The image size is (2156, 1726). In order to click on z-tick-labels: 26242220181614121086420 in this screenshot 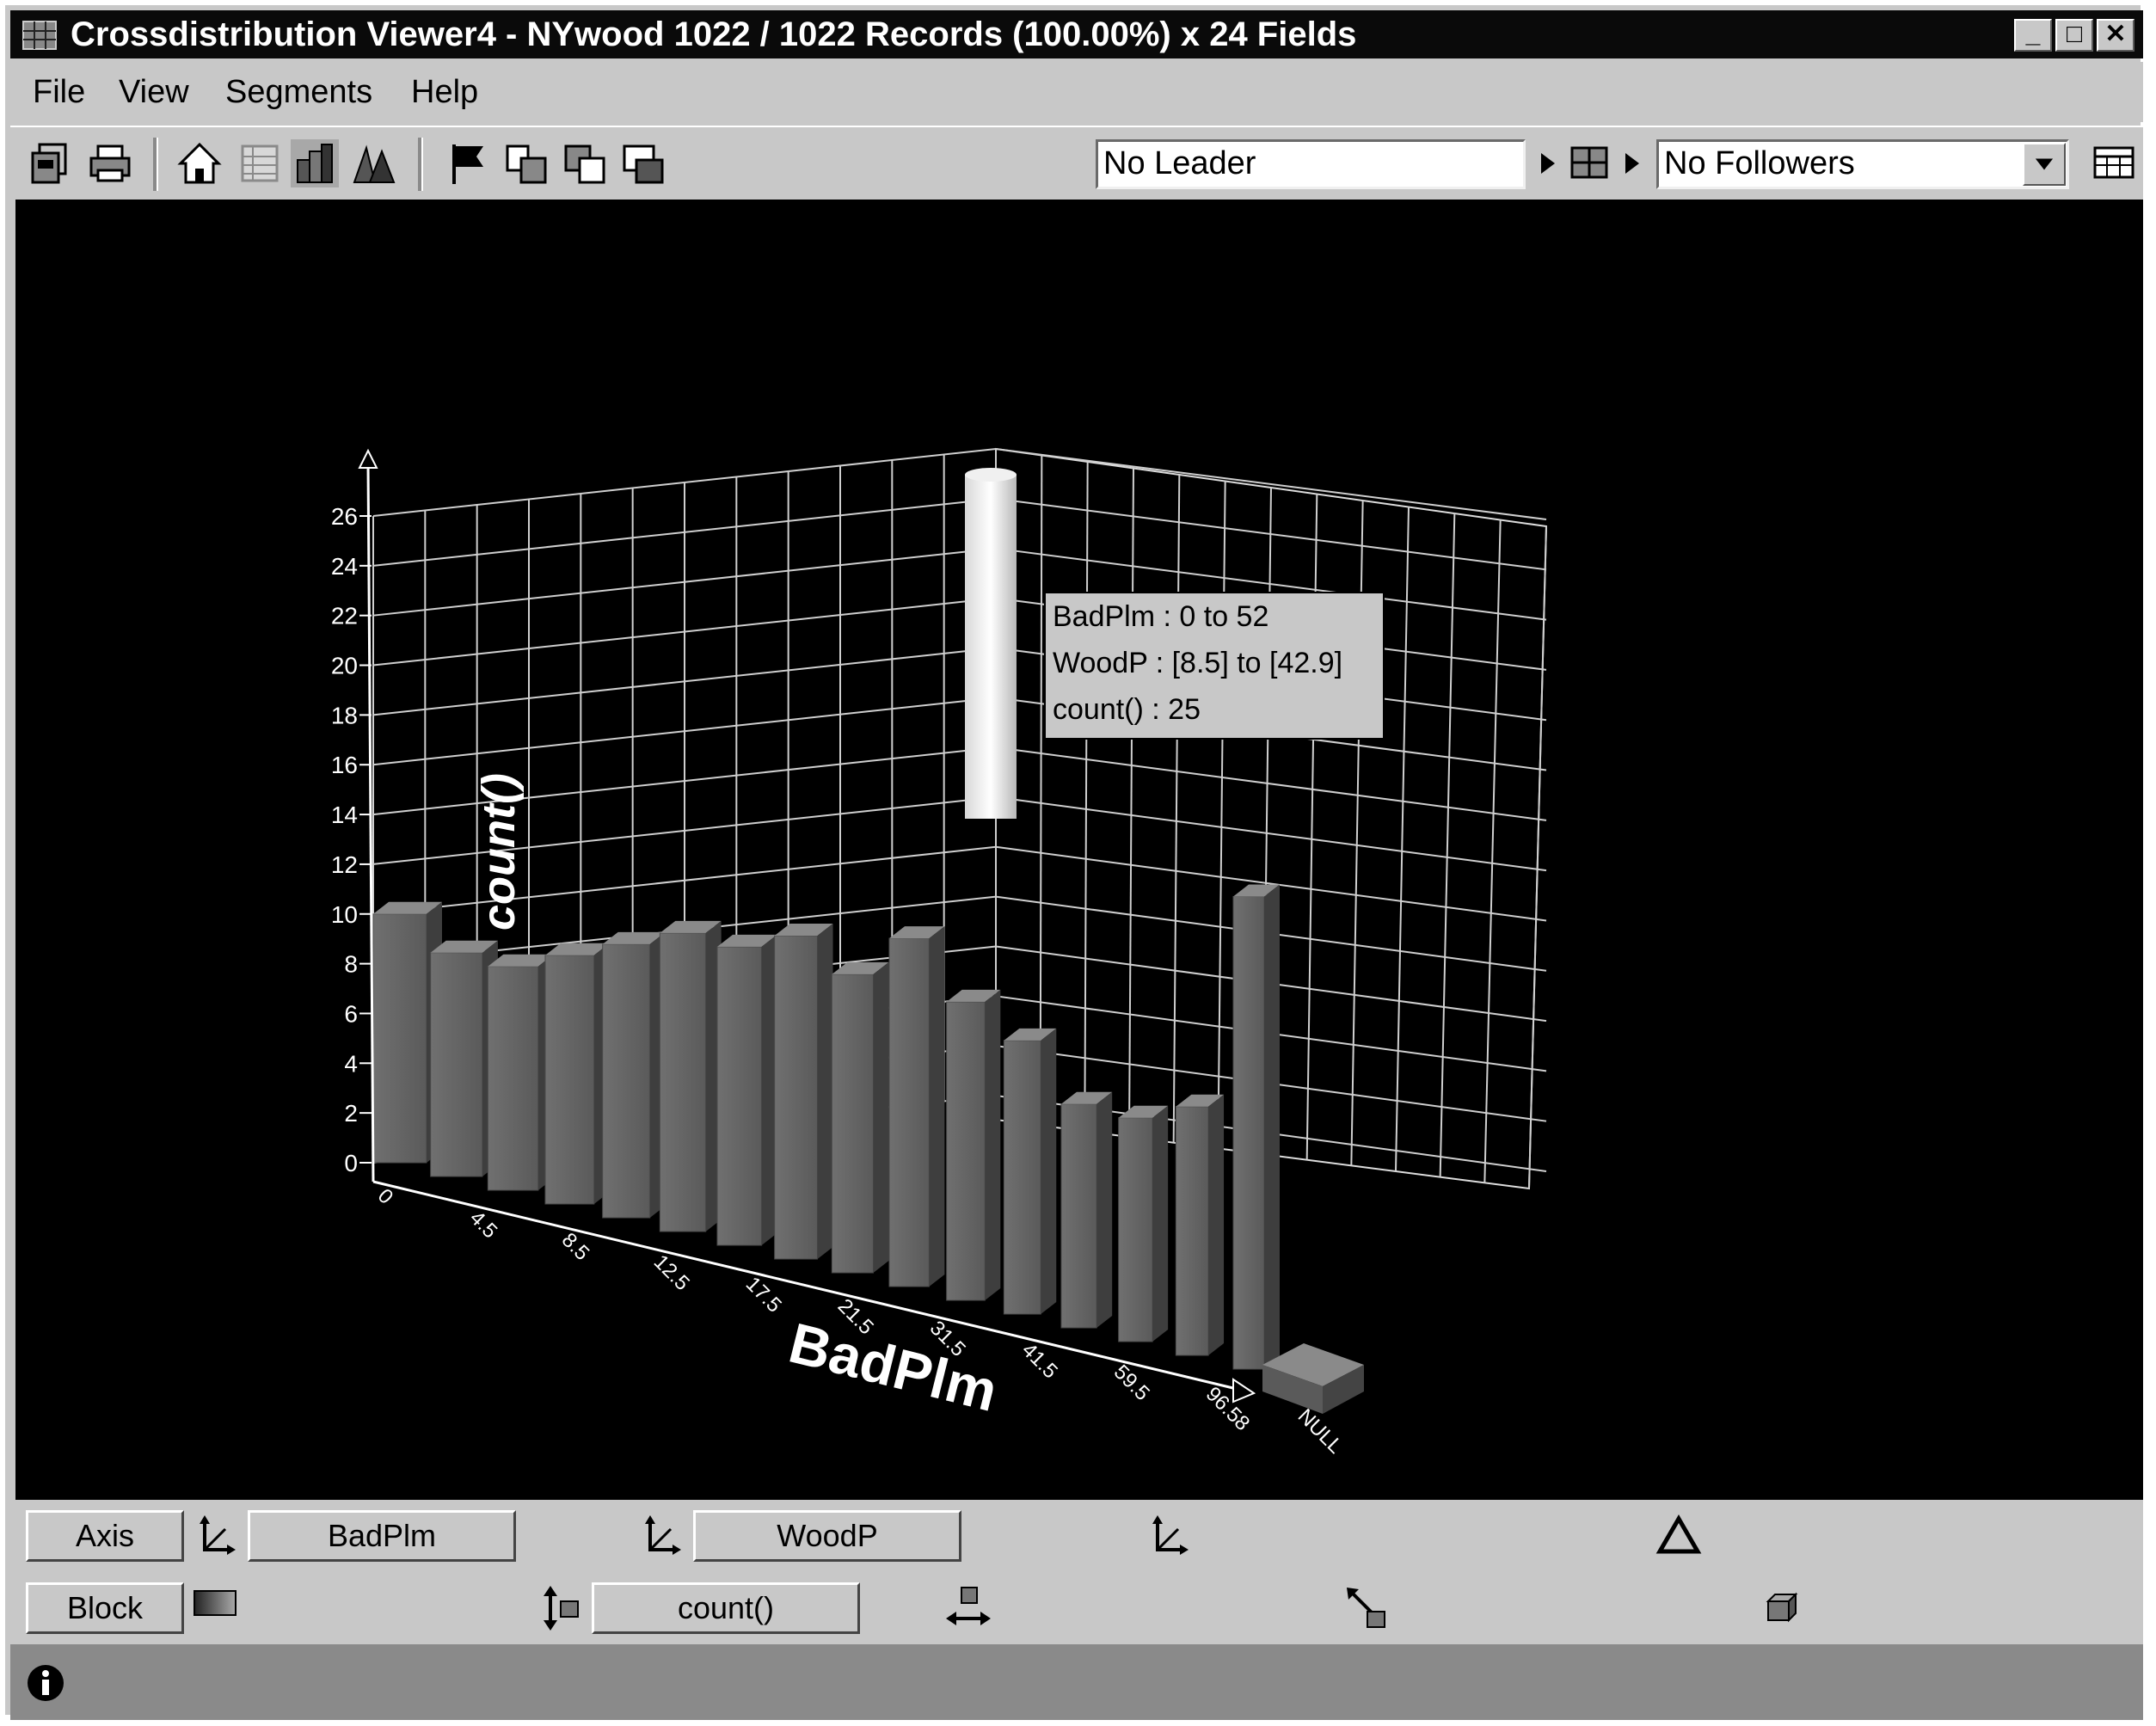, I will do `click(351, 839)`.